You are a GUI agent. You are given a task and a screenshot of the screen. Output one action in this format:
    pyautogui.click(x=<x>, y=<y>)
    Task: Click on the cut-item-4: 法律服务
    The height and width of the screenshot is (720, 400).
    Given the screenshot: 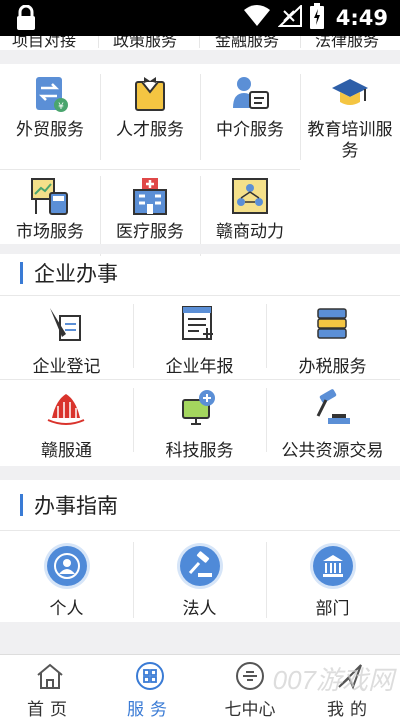 What is the action you would take?
    pyautogui.click(x=347, y=43)
    